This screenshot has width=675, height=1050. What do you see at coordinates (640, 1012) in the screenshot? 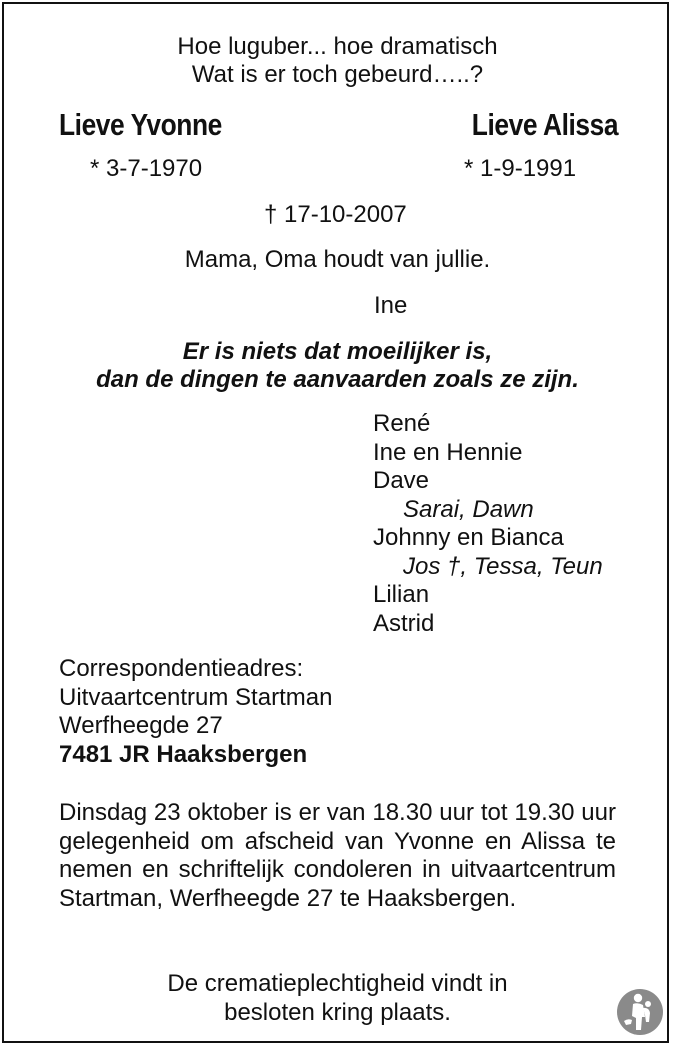
I see `memorial-figure-icon` at bounding box center [640, 1012].